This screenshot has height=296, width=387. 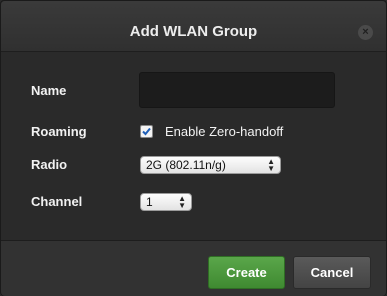 What do you see at coordinates (186, 165) in the screenshot?
I see `radio-select-value: 2G (802.11n/g)` at bounding box center [186, 165].